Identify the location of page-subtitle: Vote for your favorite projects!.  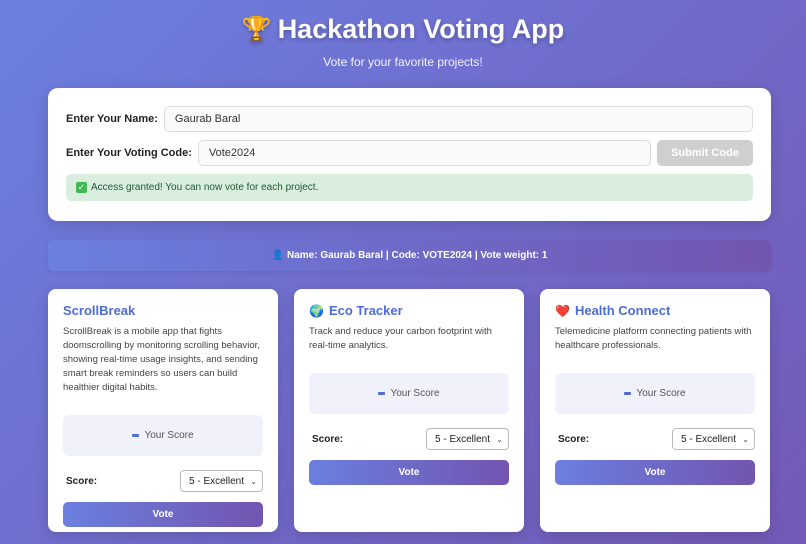
(403, 62).